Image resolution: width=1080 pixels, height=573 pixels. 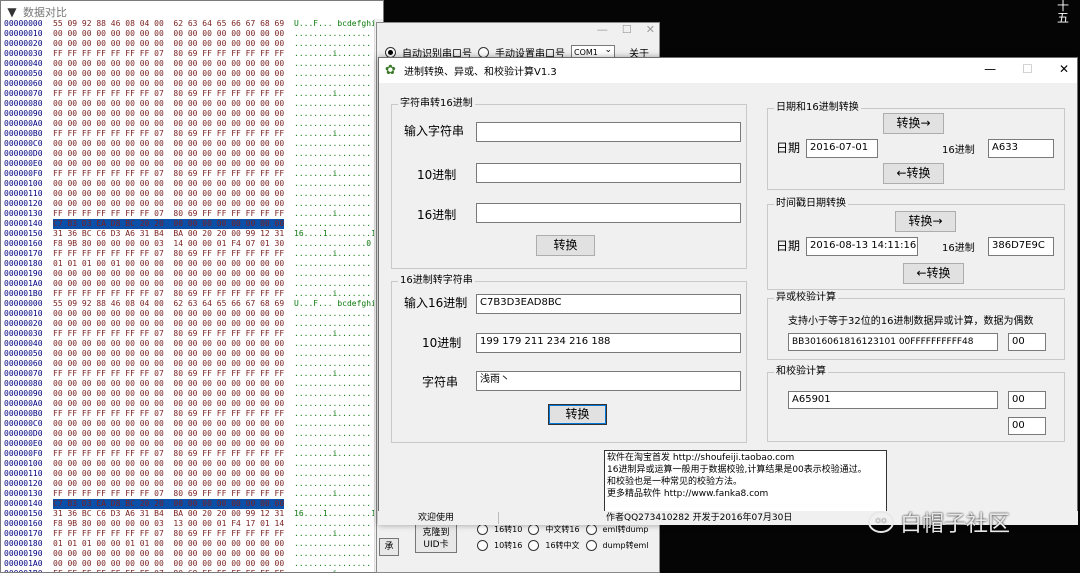 What do you see at coordinates (335, 303) in the screenshot?
I see `hex-ascii: U...F... bcdefghi` at bounding box center [335, 303].